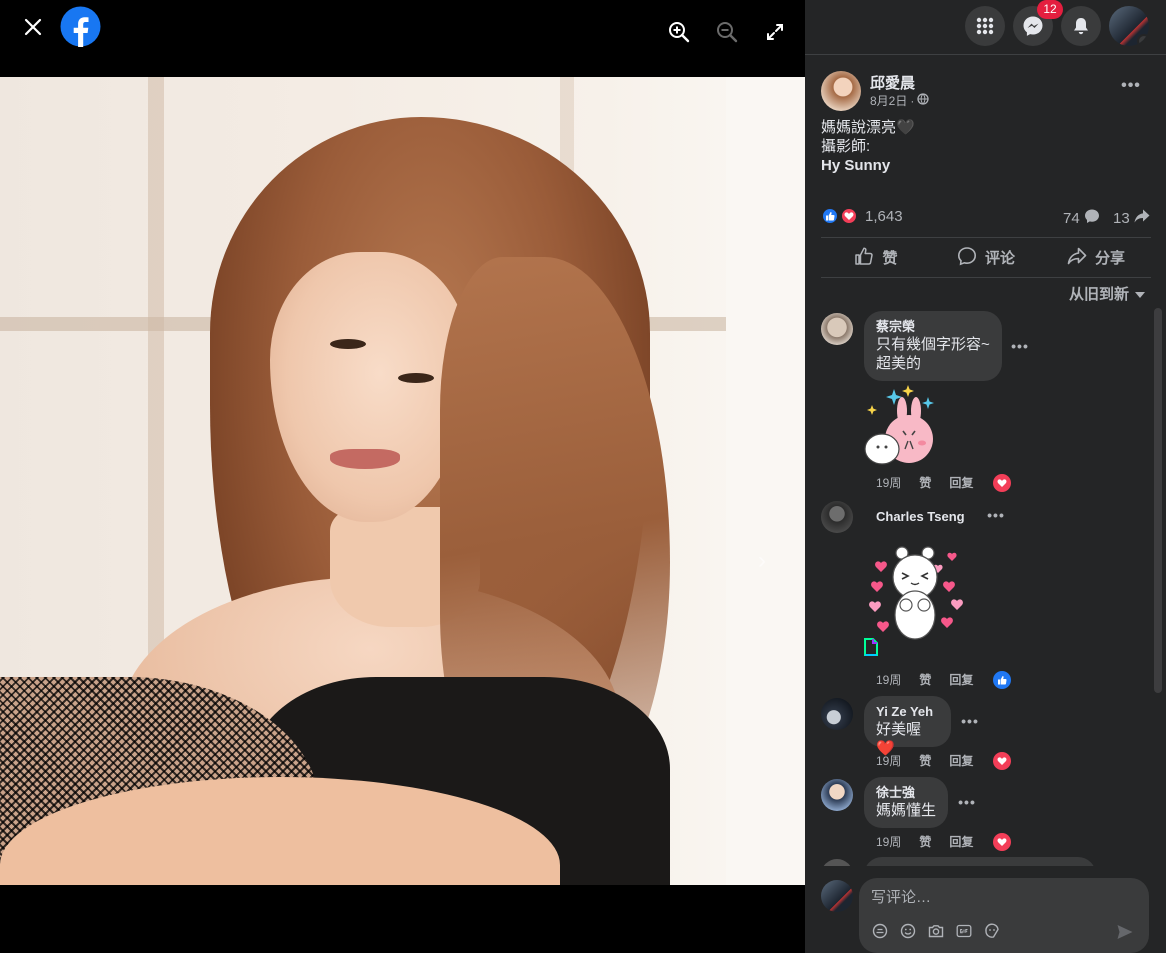 The width and height of the screenshot is (1166, 953). Describe the element at coordinates (1142, 218) in the screenshot. I see `share-arrow-icon` at that location.